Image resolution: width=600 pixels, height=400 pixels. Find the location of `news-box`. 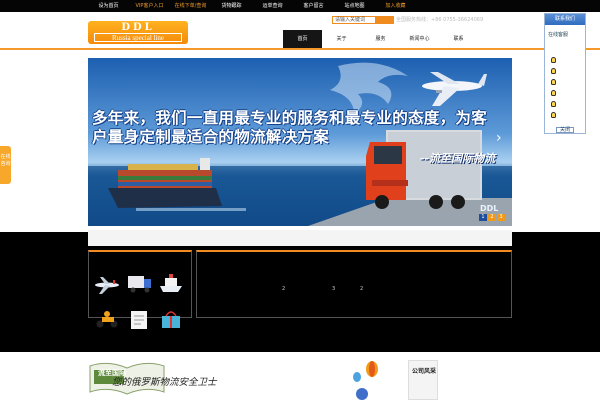

news-box is located at coordinates (354, 284).